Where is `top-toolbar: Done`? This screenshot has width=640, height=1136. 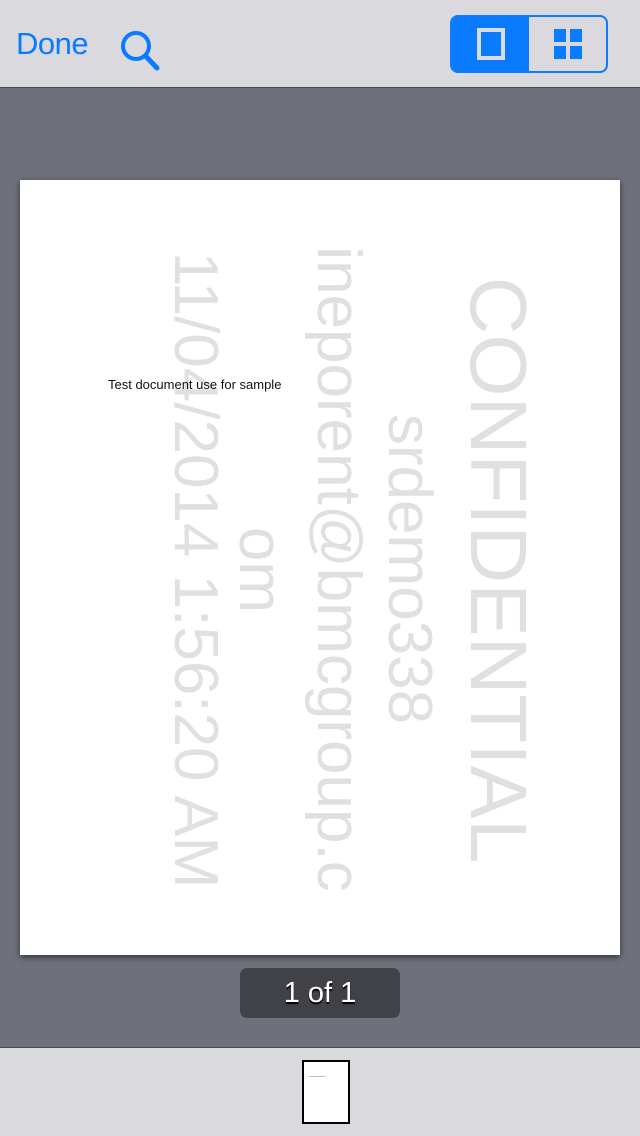
top-toolbar: Done is located at coordinates (320, 44).